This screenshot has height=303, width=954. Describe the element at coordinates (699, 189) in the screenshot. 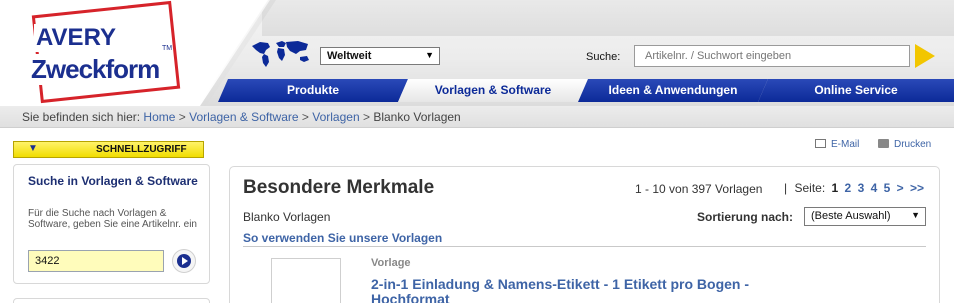

I see `result-count: 1 - 10 von 397 Vorlagen` at that location.